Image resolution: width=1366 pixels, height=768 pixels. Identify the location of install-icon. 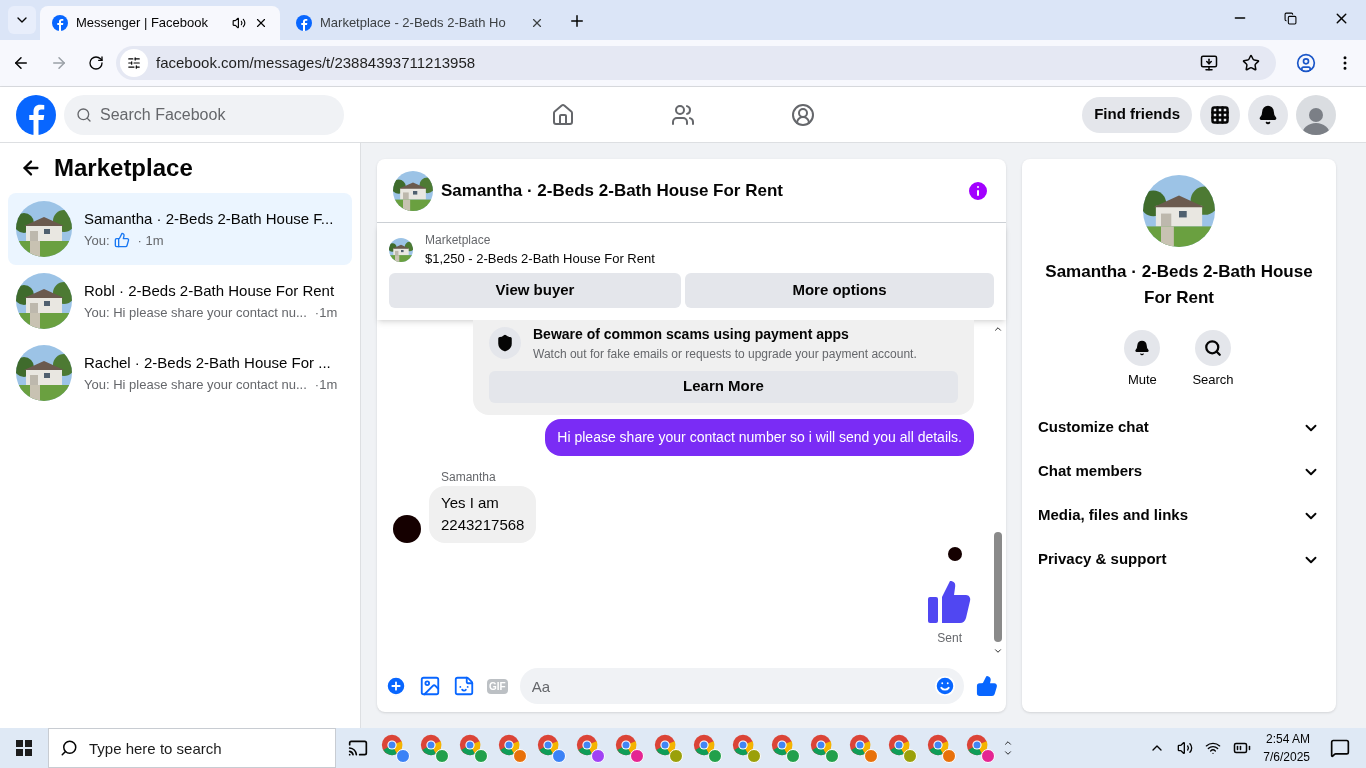
(1209, 63).